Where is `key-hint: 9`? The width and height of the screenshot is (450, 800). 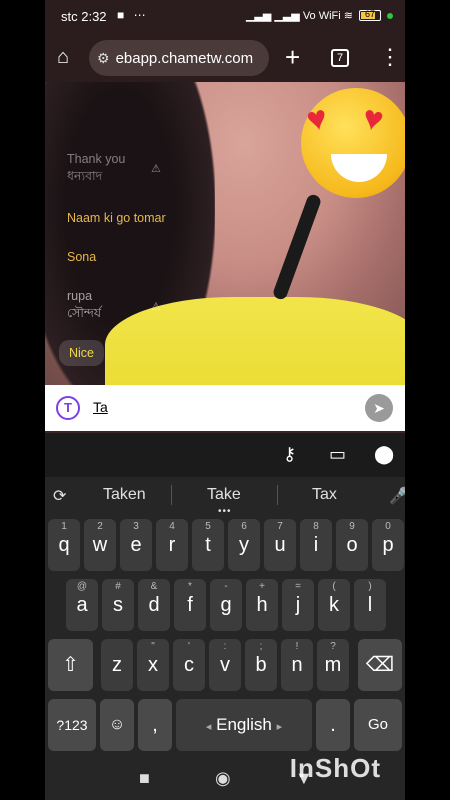 key-hint: 9 is located at coordinates (352, 526).